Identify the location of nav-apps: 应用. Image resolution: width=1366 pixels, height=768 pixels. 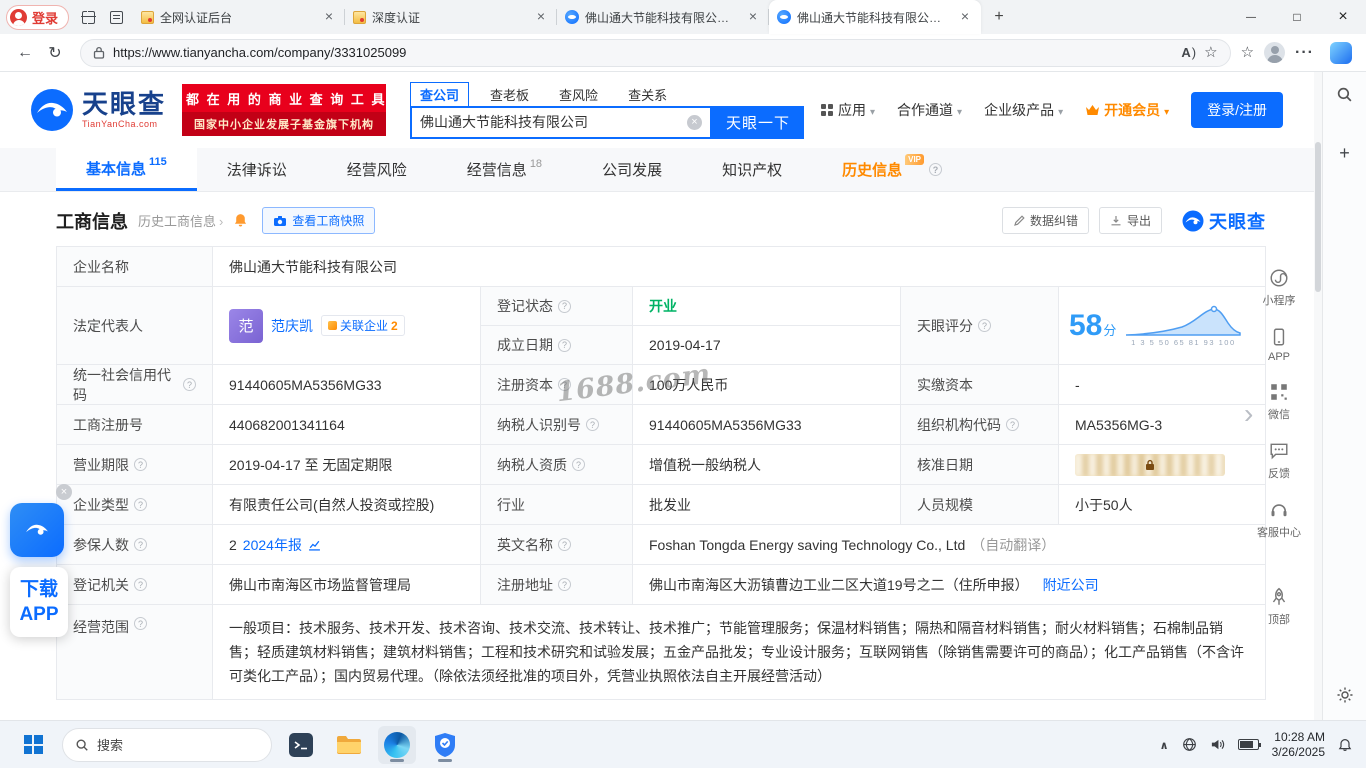
(847, 110).